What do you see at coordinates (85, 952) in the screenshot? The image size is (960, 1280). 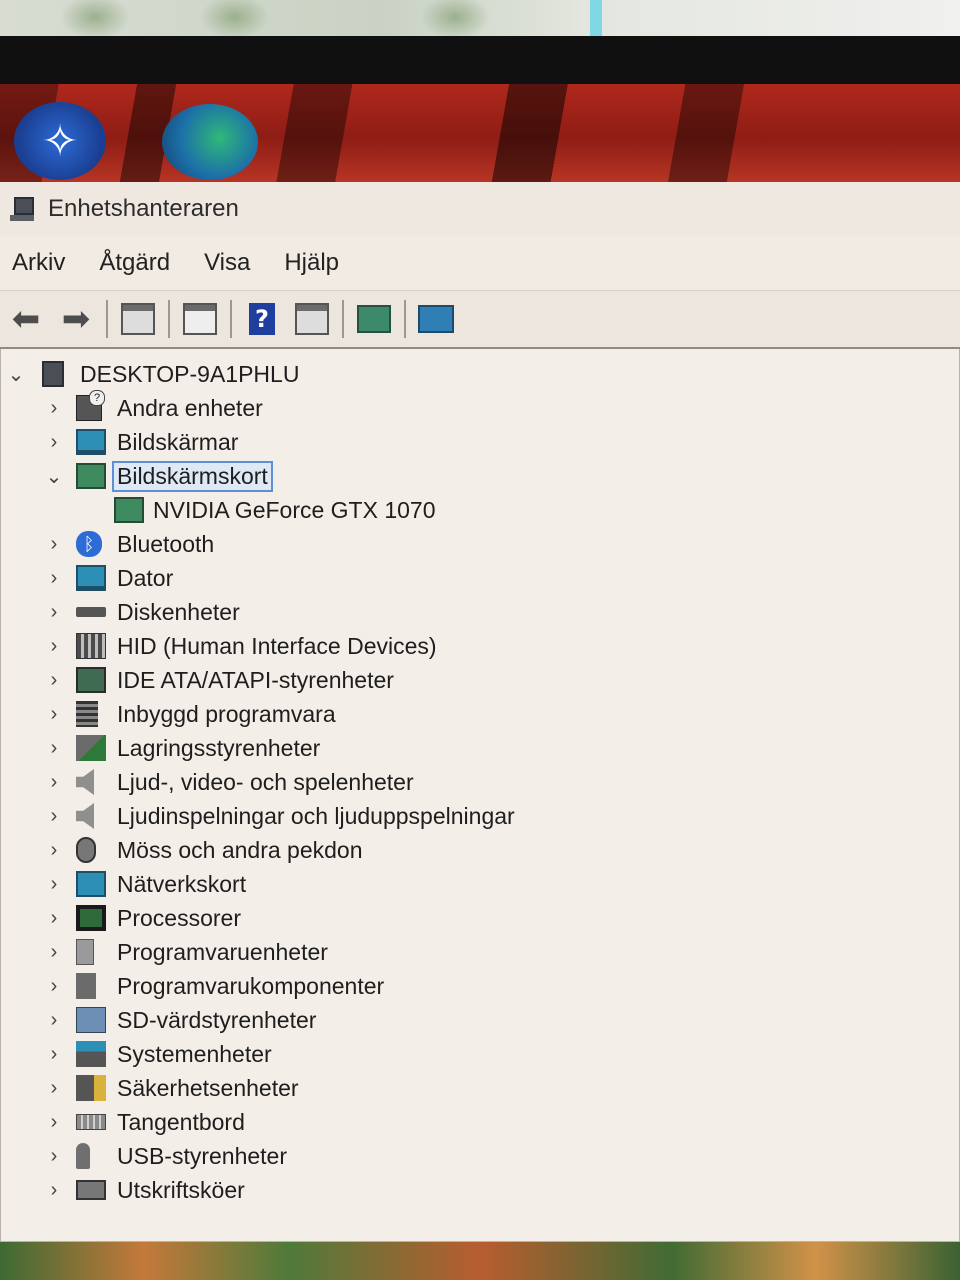 I see `software-device-icon` at bounding box center [85, 952].